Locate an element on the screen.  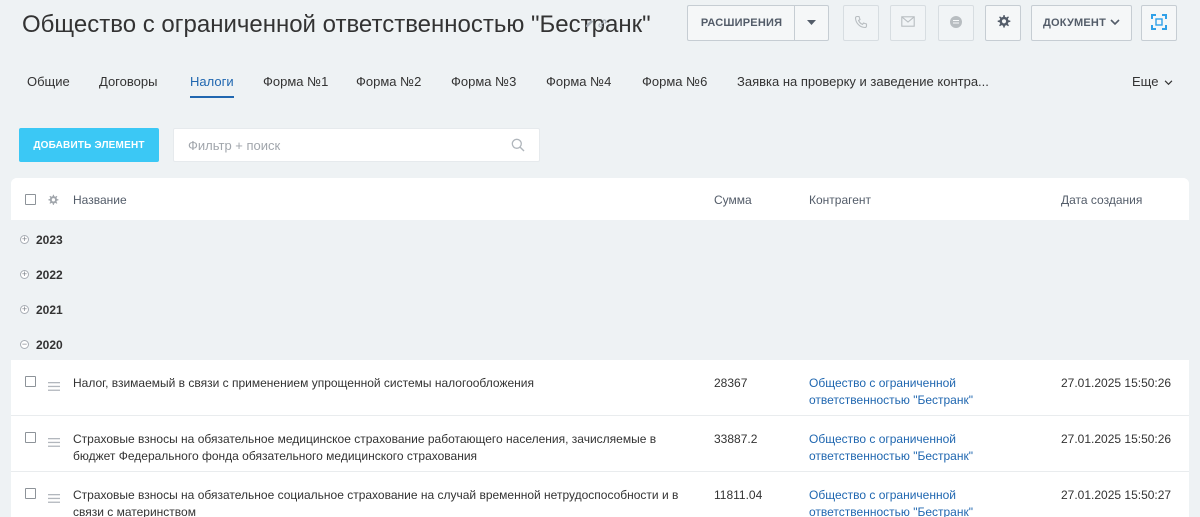
tab-contracts: Договоры is located at coordinates (128, 81).